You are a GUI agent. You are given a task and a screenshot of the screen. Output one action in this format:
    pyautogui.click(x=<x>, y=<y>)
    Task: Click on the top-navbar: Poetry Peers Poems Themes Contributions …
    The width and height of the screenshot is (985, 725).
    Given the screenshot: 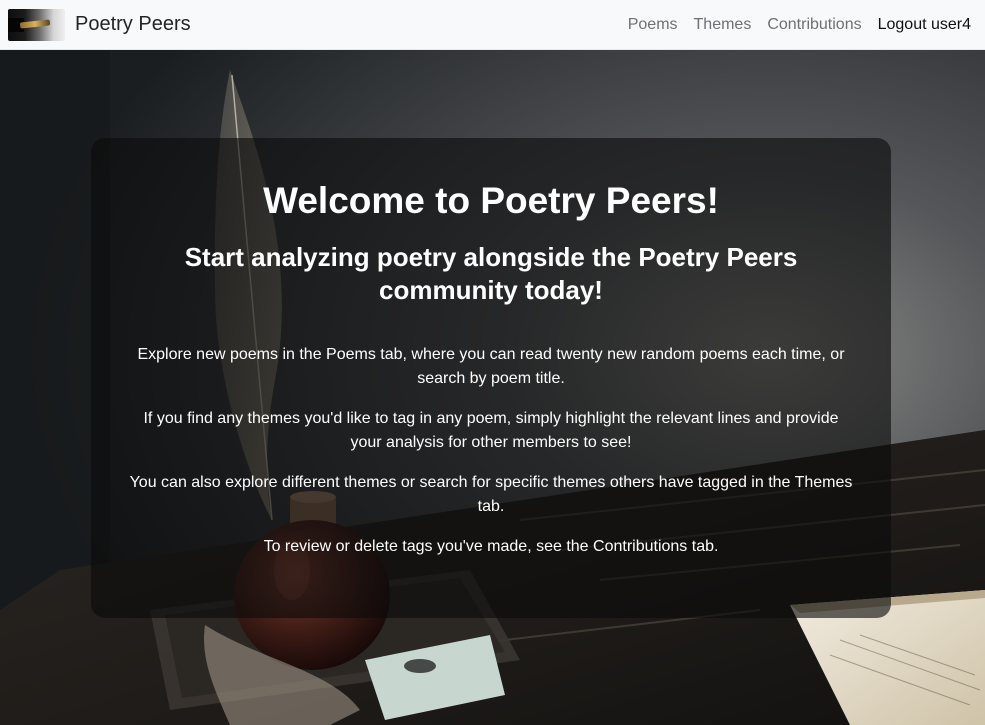 What is the action you would take?
    pyautogui.click(x=492, y=25)
    